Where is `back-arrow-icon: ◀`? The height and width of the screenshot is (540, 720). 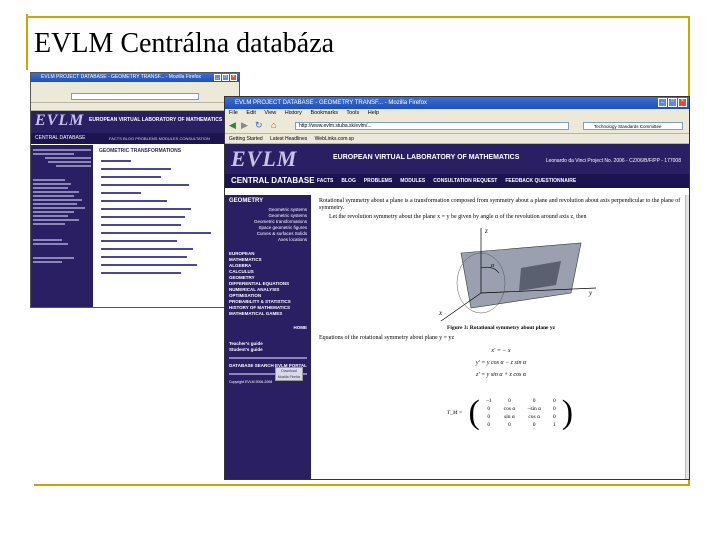
back-arrow-icon: ◀ is located at coordinates (232, 125).